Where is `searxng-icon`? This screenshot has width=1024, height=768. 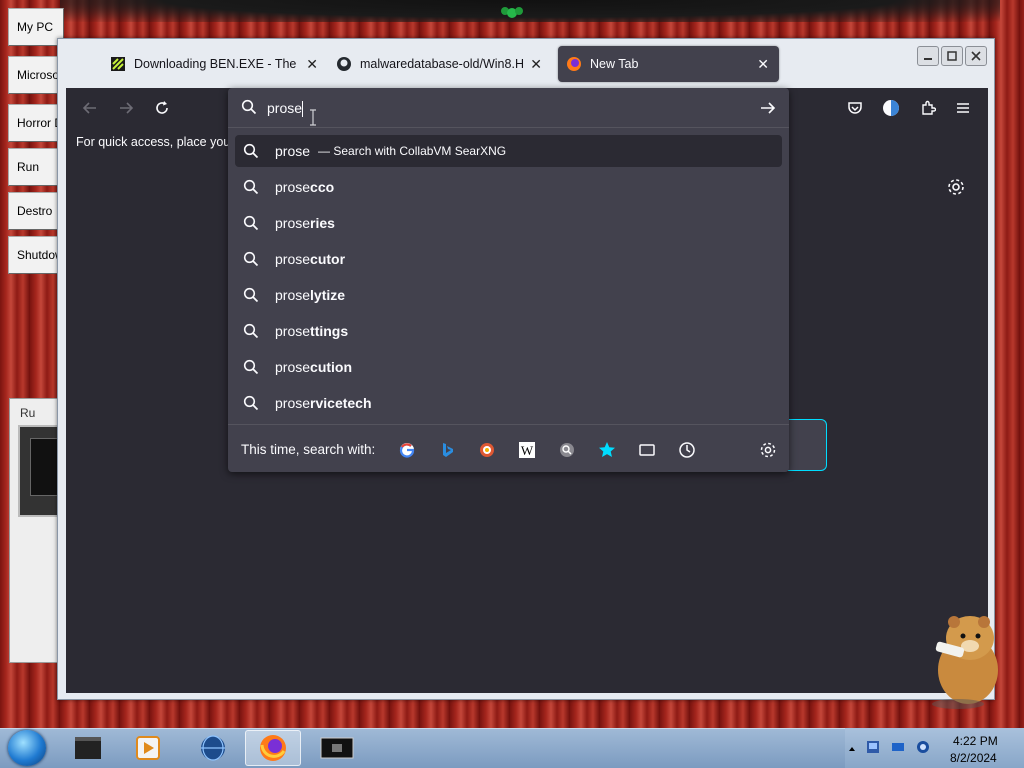
searxng-icon is located at coordinates (567, 450).